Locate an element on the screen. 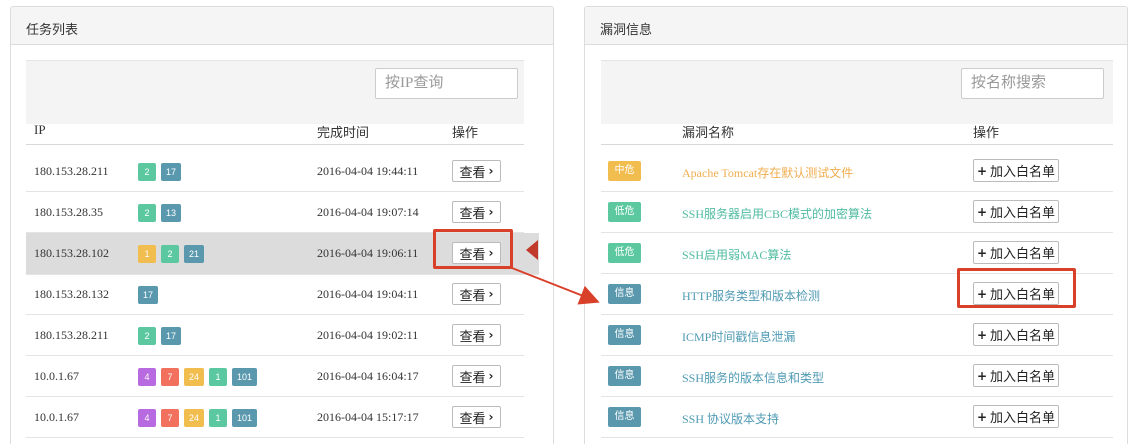 The height and width of the screenshot is (444, 1135). severity-badges: 17 is located at coordinates (148, 295).